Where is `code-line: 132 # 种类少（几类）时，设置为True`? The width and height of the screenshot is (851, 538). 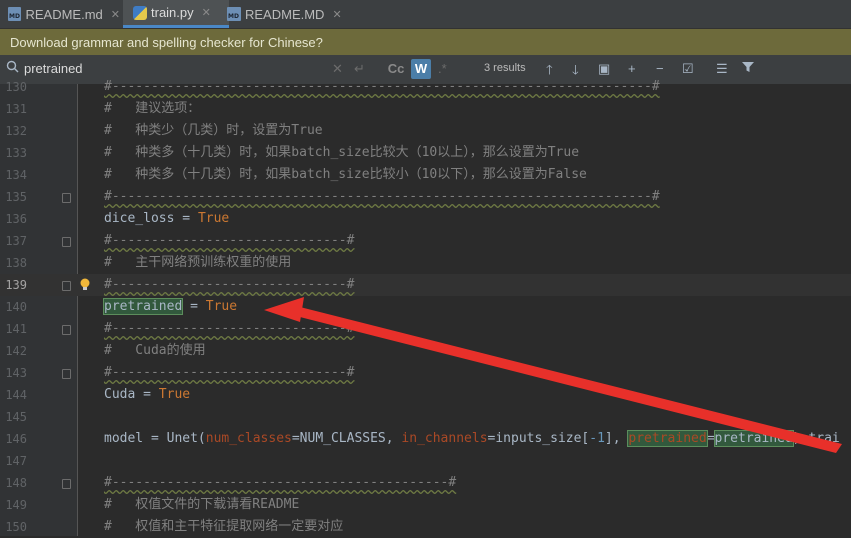
code-line: 132 # 种类少（几类）时，设置为True is located at coordinates (425, 131).